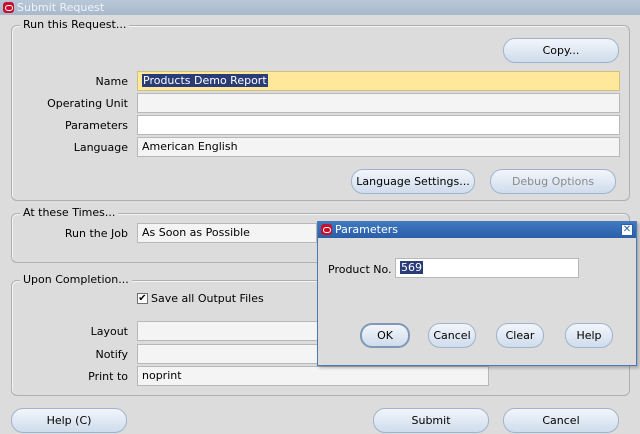 The height and width of the screenshot is (434, 640). Describe the element at coordinates (111, 81) in the screenshot. I see `name-label: Name` at that location.